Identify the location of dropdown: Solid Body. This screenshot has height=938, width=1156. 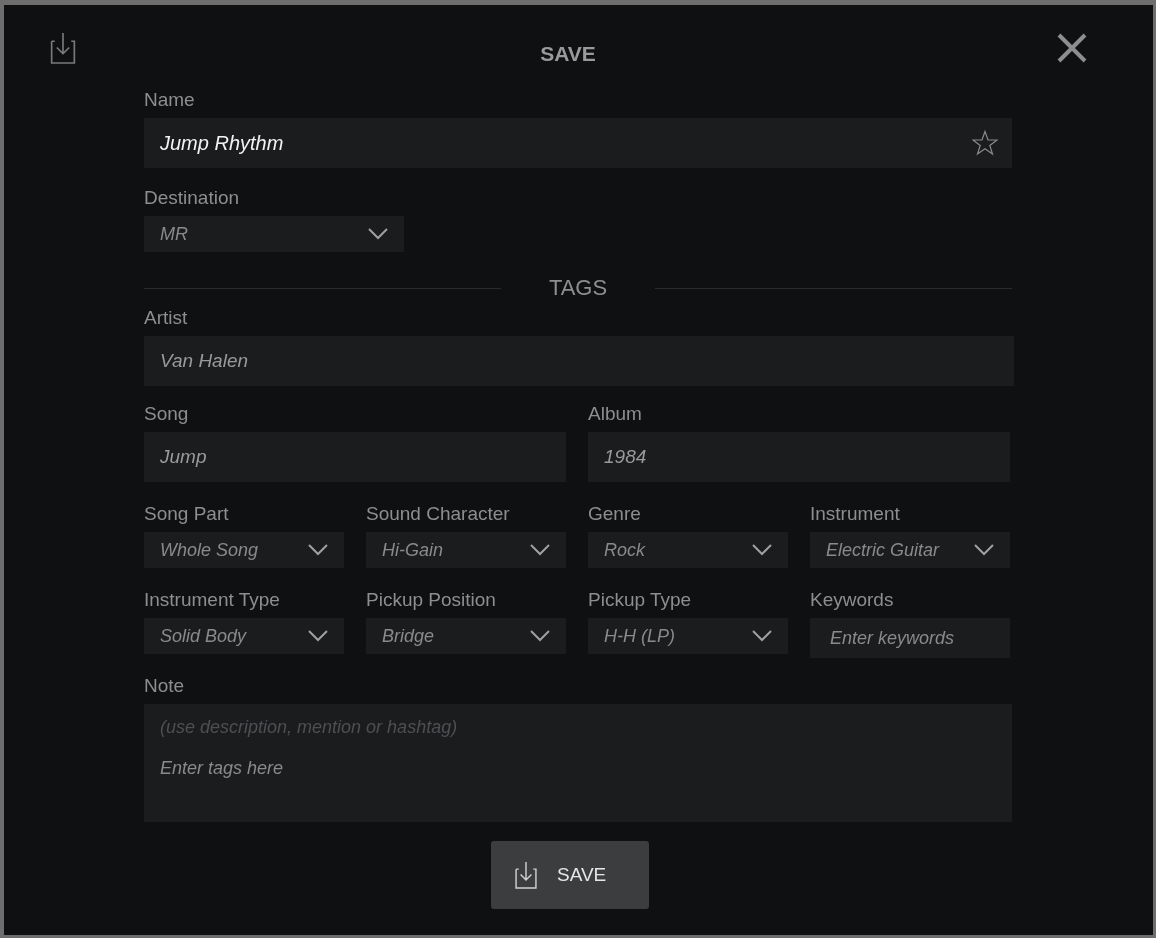
(244, 636).